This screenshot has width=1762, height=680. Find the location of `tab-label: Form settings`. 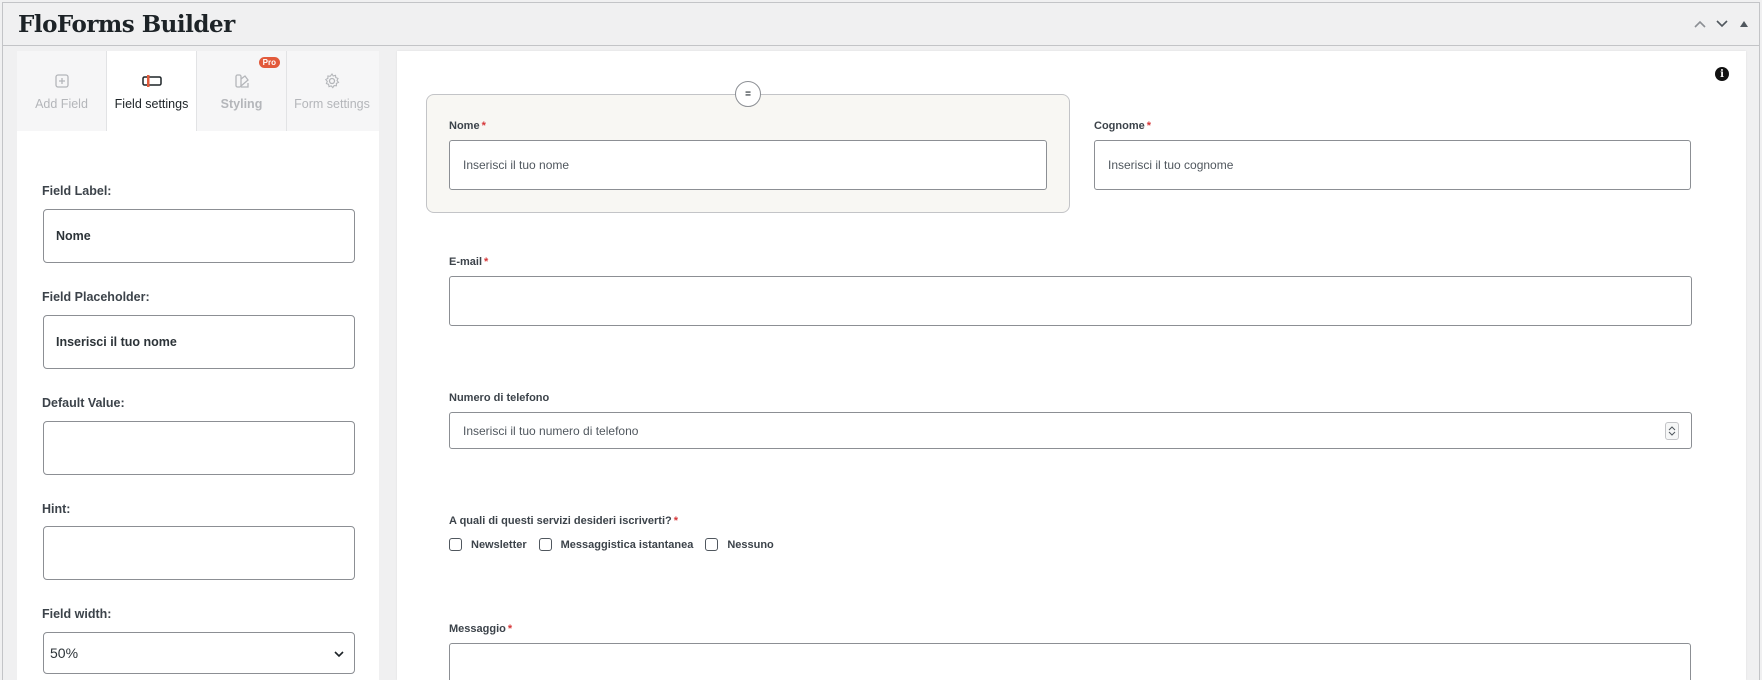

tab-label: Form settings is located at coordinates (332, 104).